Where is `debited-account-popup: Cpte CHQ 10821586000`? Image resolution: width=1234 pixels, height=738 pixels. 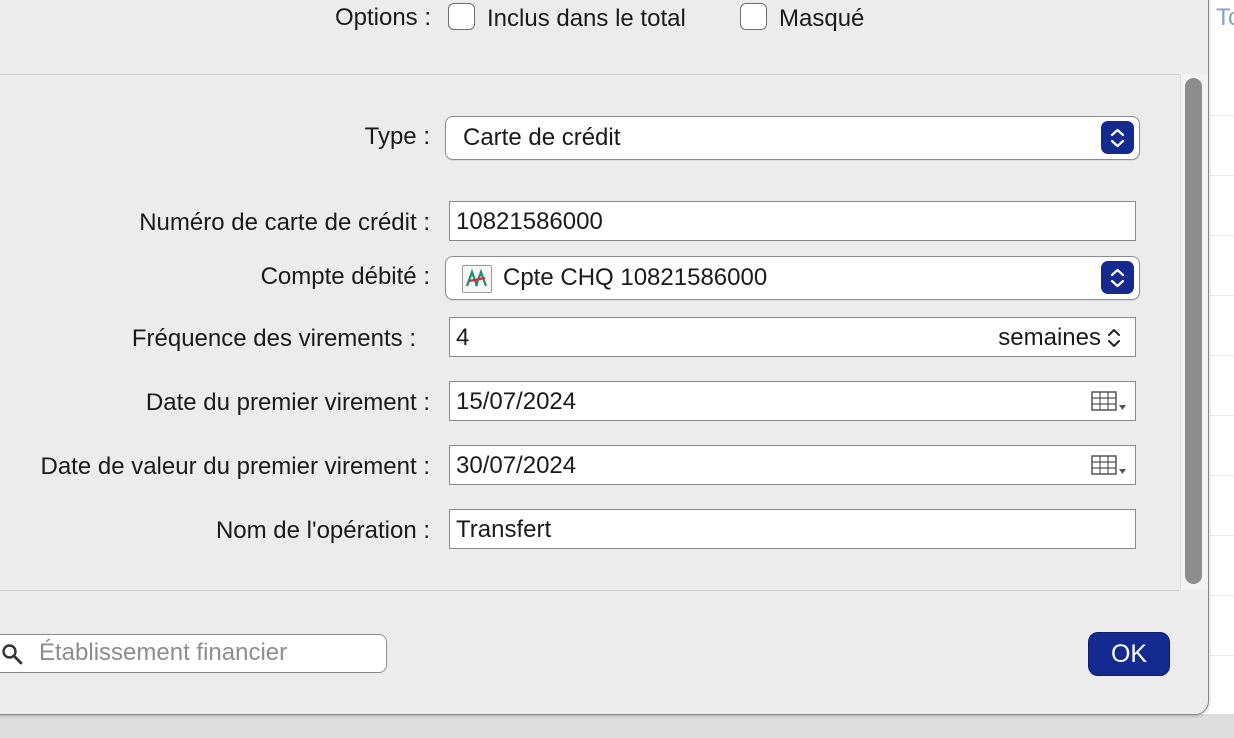 debited-account-popup: Cpte CHQ 10821586000 is located at coordinates (792, 278).